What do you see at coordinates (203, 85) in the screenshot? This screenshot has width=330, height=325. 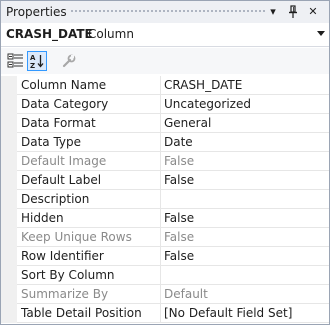 I see `property-value: CRASH_DATE` at bounding box center [203, 85].